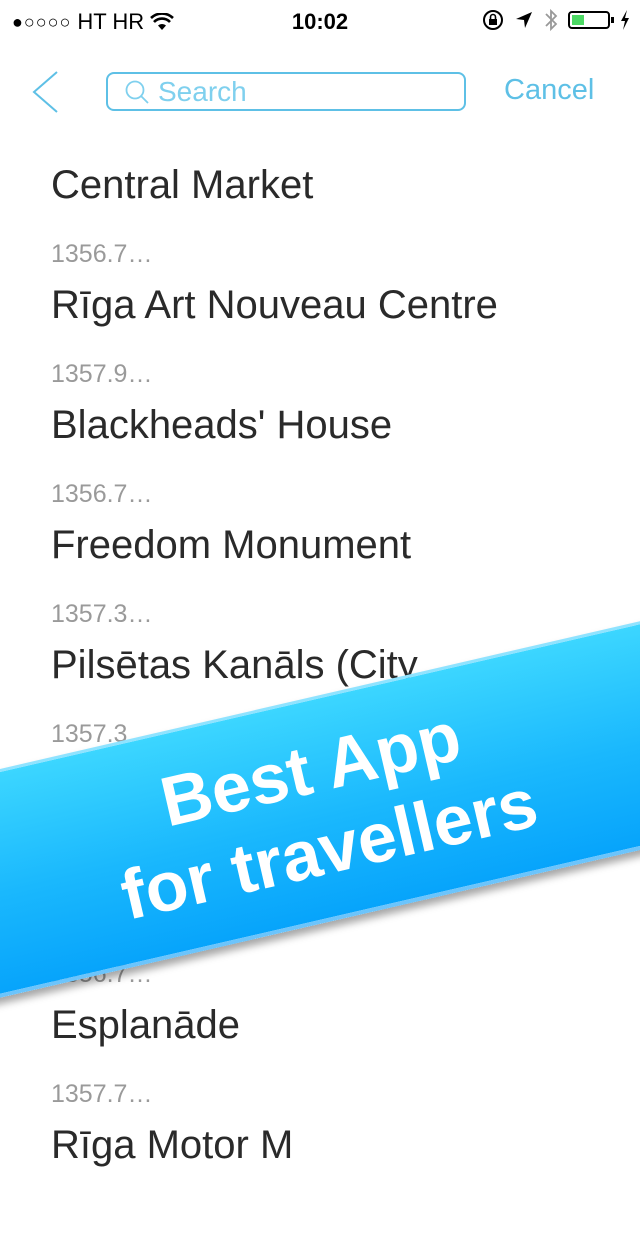  I want to click on search-field, so click(286, 91).